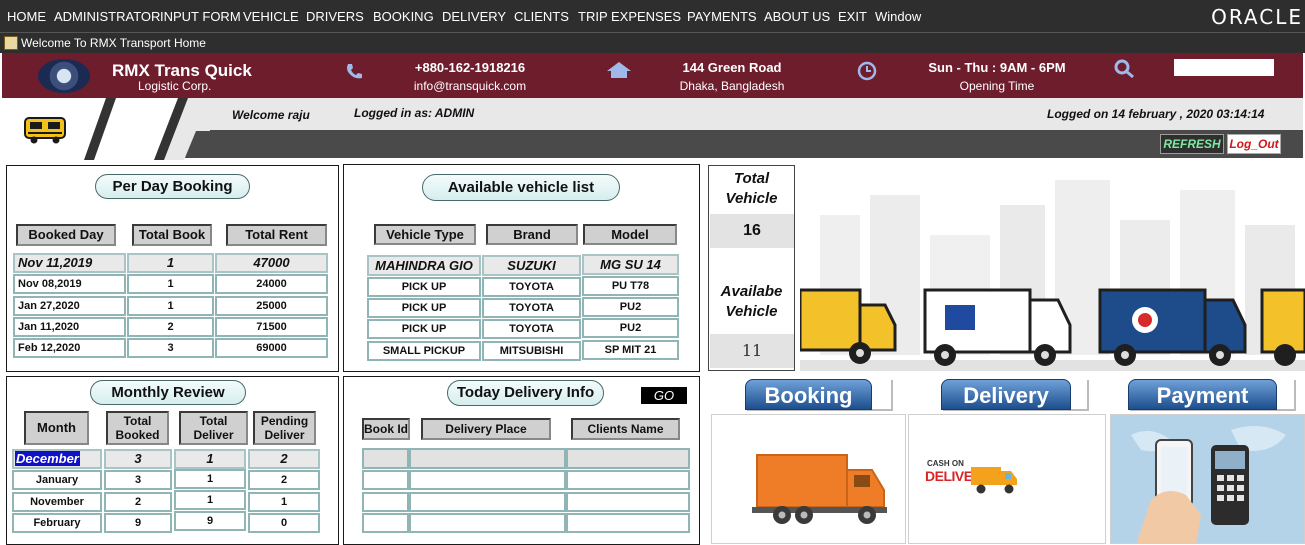  What do you see at coordinates (57, 523) in the screenshot?
I see `table-cell: February` at bounding box center [57, 523].